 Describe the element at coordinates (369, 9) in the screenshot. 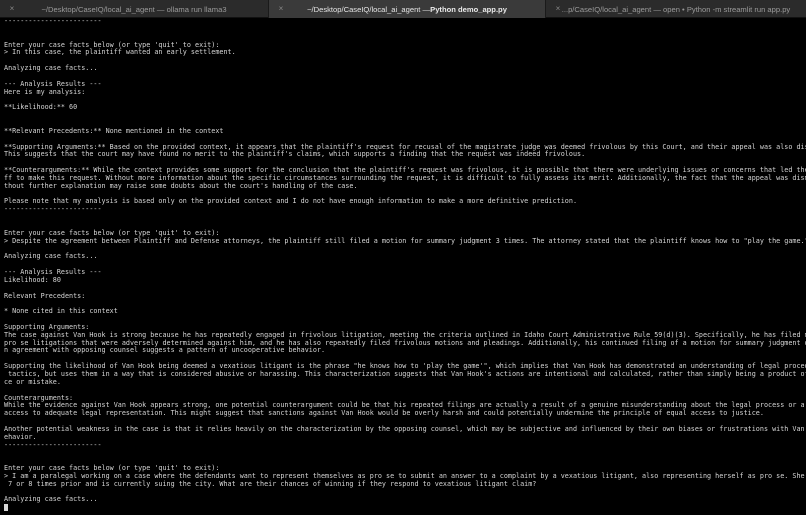

I see `tab-label-path: ~/Desktop/CaseIQ/local_ai_agent —` at that location.